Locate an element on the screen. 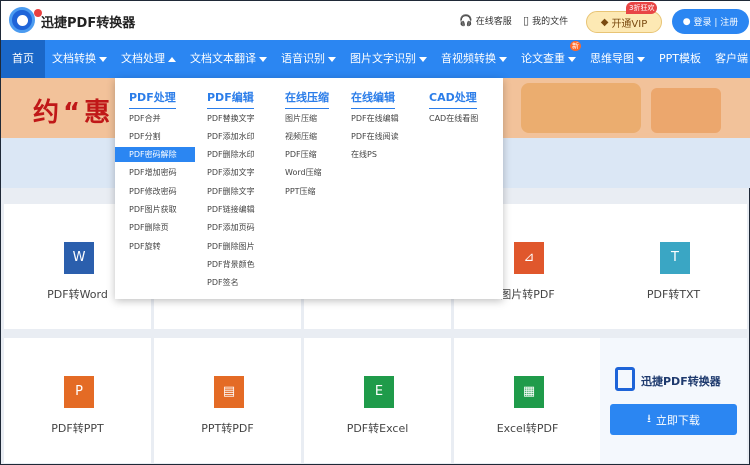 The height and width of the screenshot is (465, 750). menu-item: PDF分割 is located at coordinates (145, 136).